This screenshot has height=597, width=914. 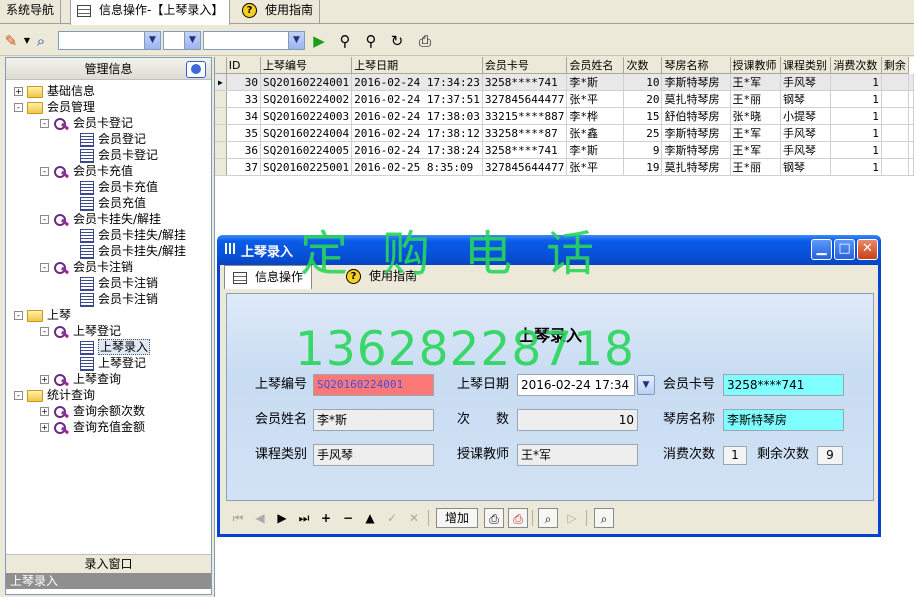 I want to click on filter-field-combo: ▼, so click(x=109, y=40).